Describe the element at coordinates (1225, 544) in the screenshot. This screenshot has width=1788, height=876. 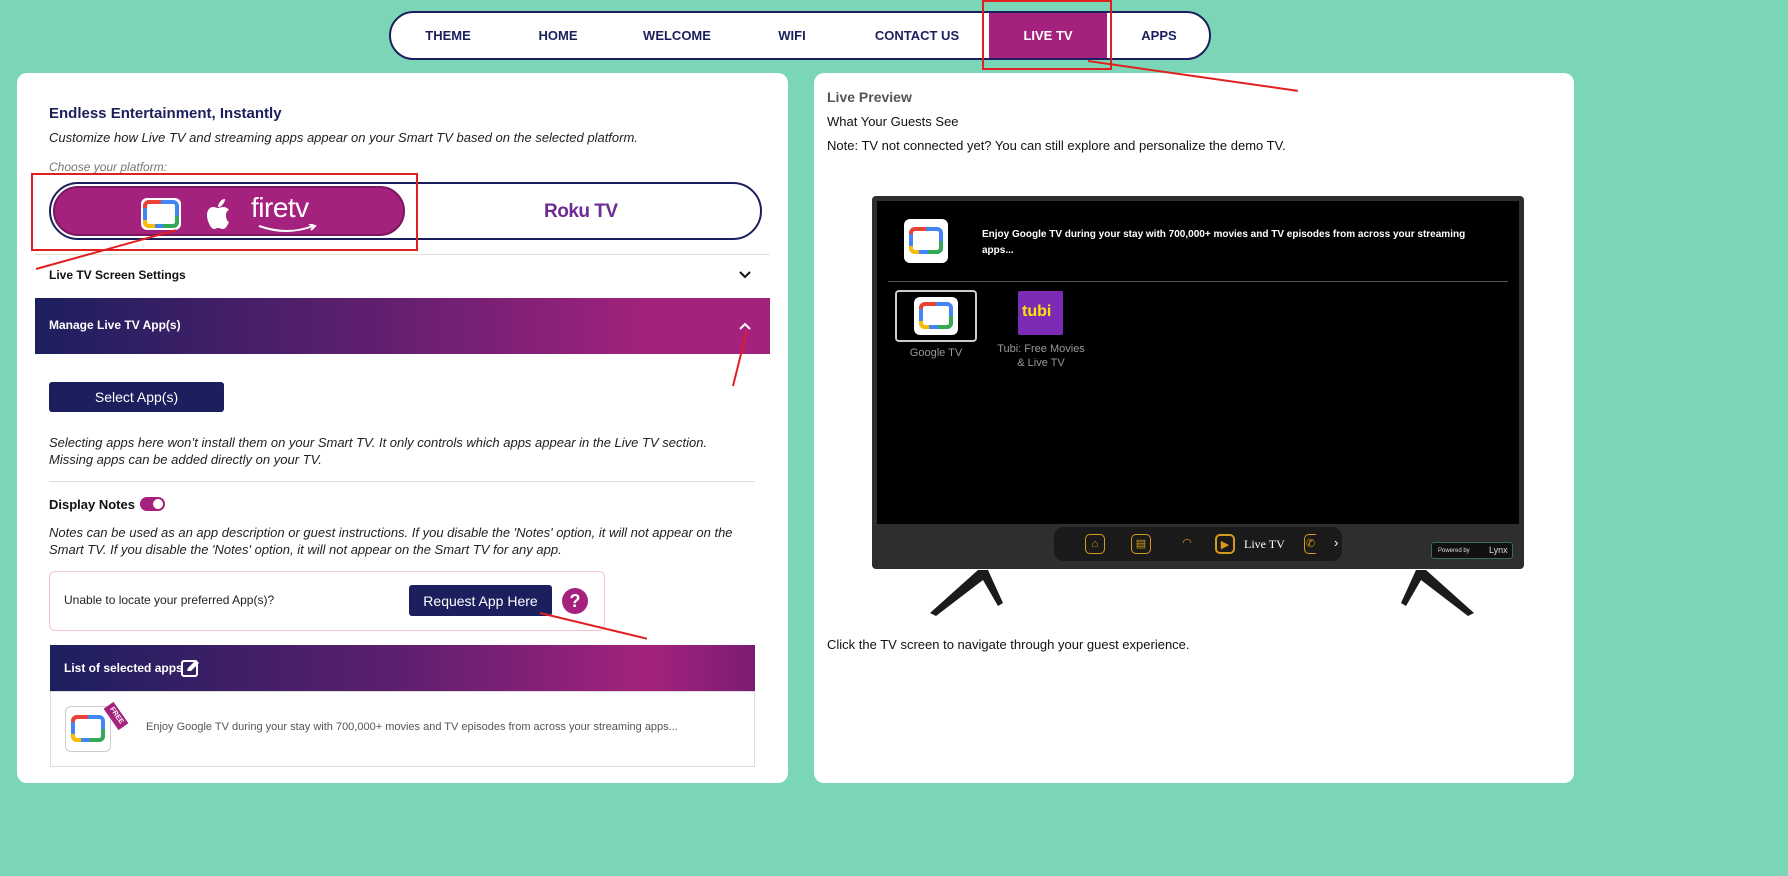
I see `live-tv-icon: ▶` at that location.